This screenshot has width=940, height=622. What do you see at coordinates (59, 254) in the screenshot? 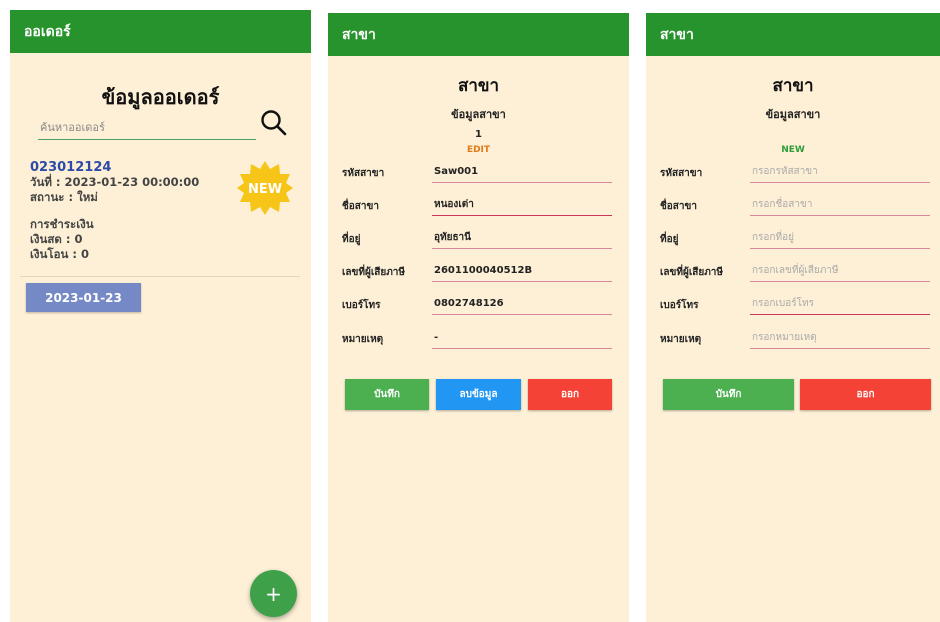
I see `transfer-amount: เงินโอน : 0` at bounding box center [59, 254].